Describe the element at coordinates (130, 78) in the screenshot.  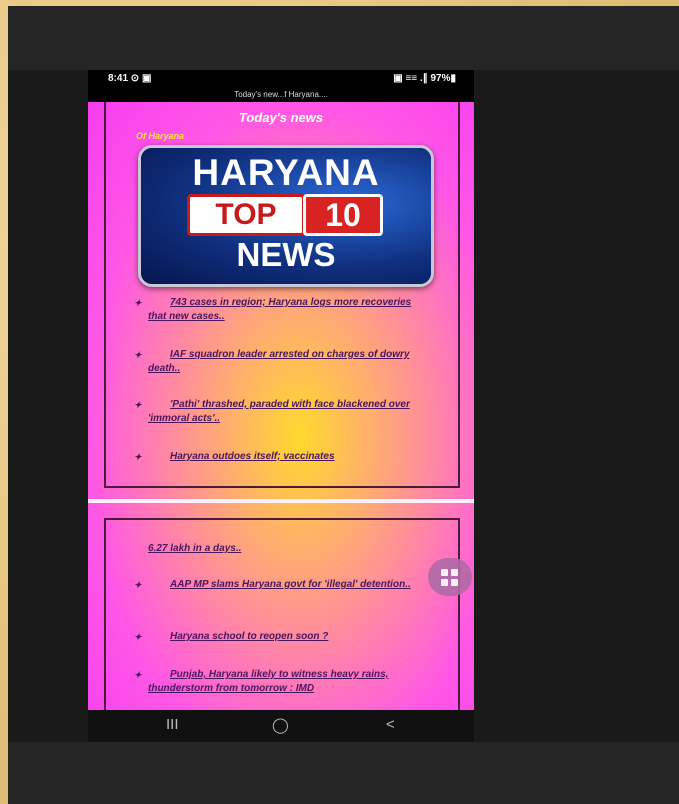
I see `status-time: 8:41 ⊙ ▣` at that location.